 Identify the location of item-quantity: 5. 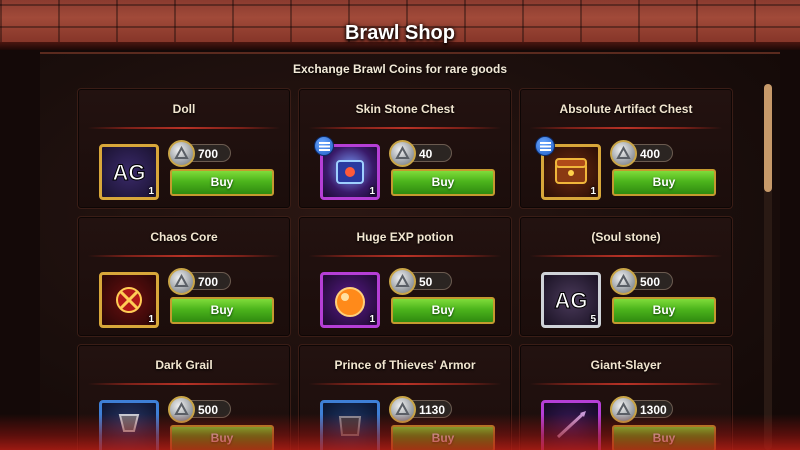
(593, 319).